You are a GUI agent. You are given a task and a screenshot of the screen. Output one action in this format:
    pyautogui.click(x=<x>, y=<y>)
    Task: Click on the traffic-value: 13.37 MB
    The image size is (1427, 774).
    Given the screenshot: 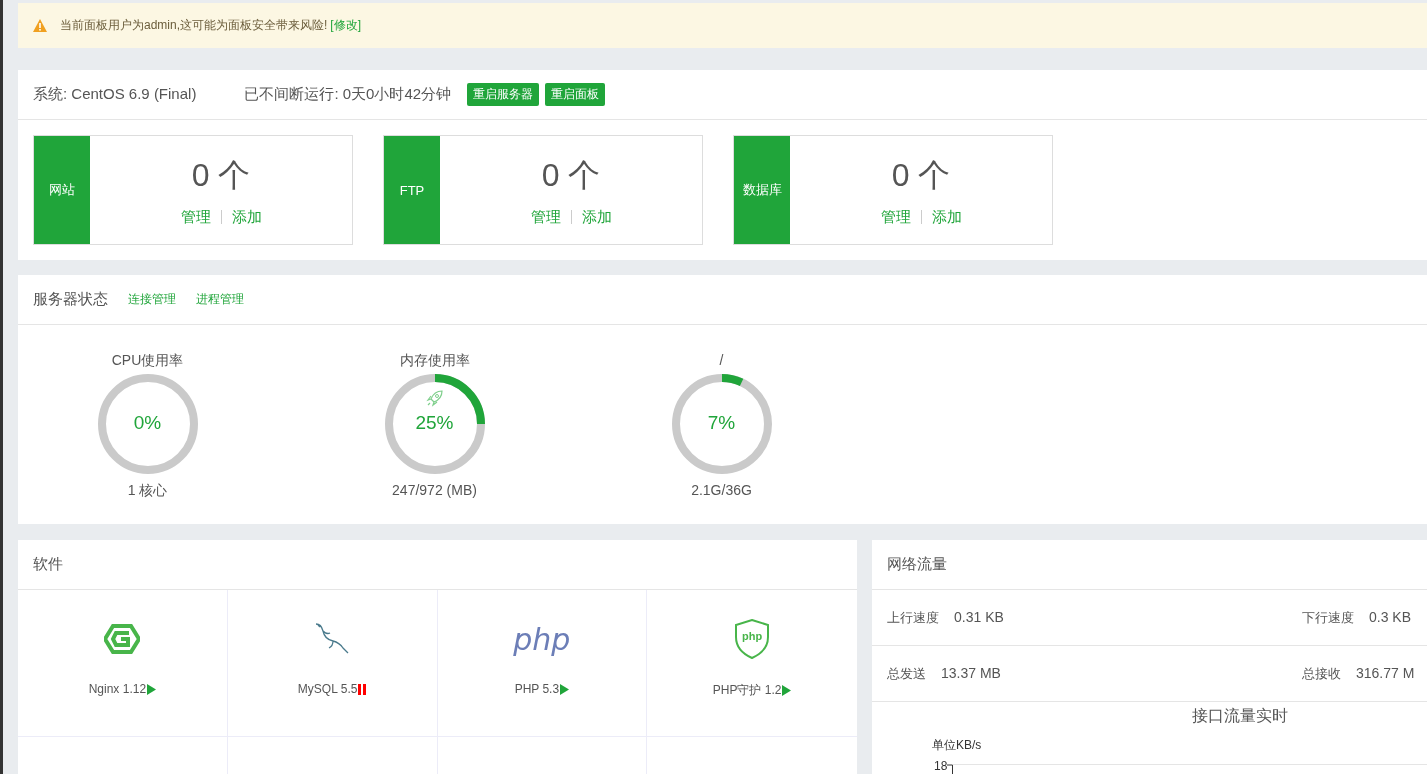 What is the action you would take?
    pyautogui.click(x=971, y=673)
    